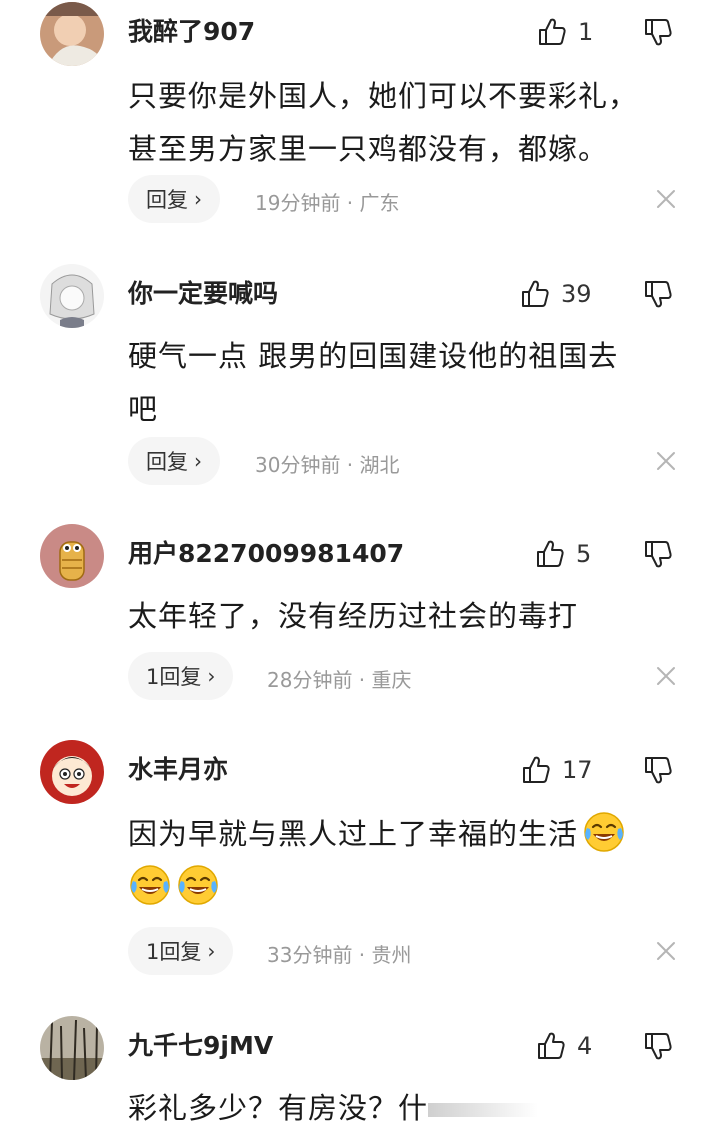 Image resolution: width=719 pixels, height=1145 pixels. What do you see at coordinates (327, 465) in the screenshot?
I see `comment-meta: 30分钟前 · 湖北` at bounding box center [327, 465].